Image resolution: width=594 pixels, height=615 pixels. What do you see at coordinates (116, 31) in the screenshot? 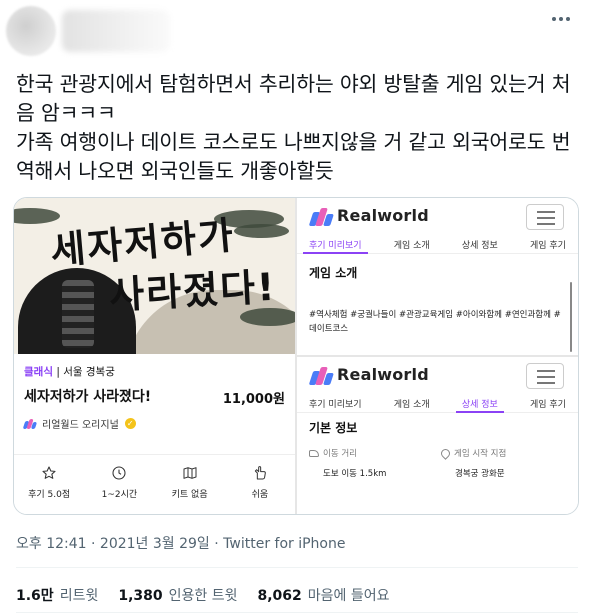
I see `user-name-blurred` at bounding box center [116, 31].